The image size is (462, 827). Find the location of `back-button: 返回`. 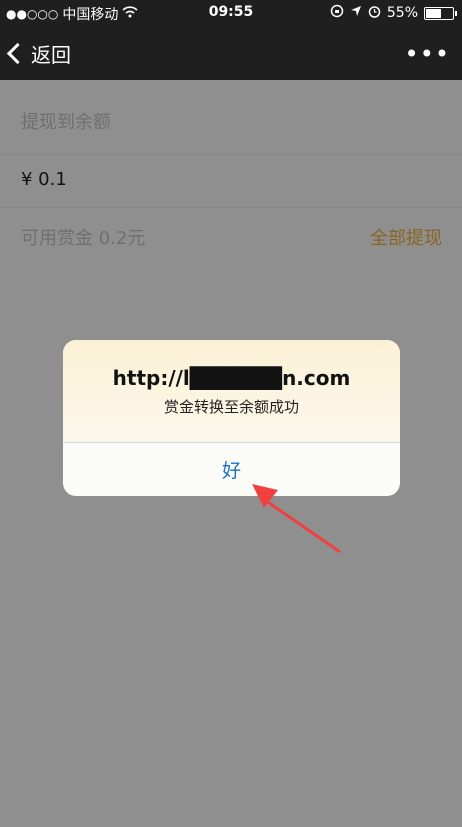

back-button: 返回 is located at coordinates (38, 53).